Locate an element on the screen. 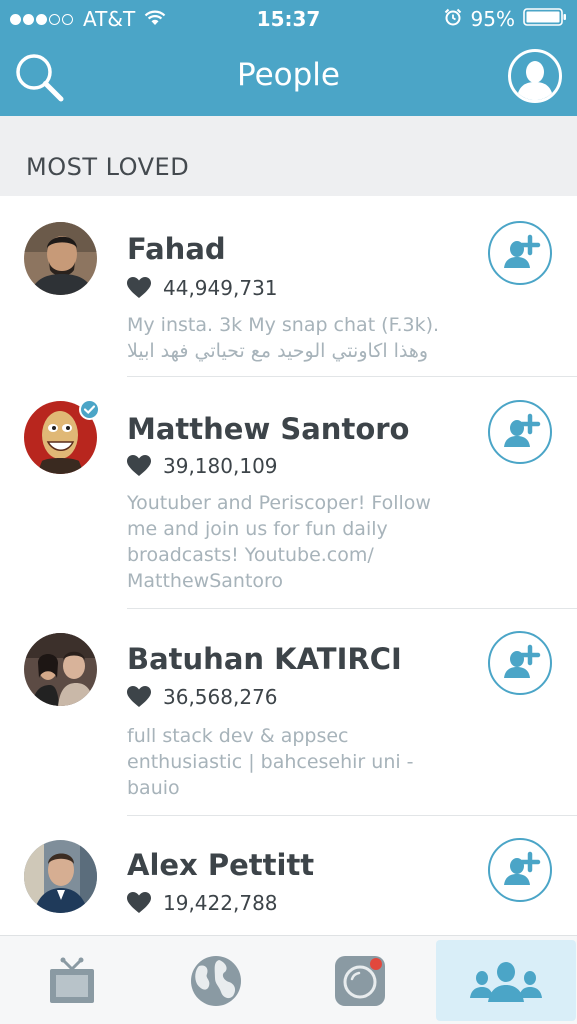 The height and width of the screenshot is (1024, 577). hearts-count: 36,568,276 is located at coordinates (202, 697).